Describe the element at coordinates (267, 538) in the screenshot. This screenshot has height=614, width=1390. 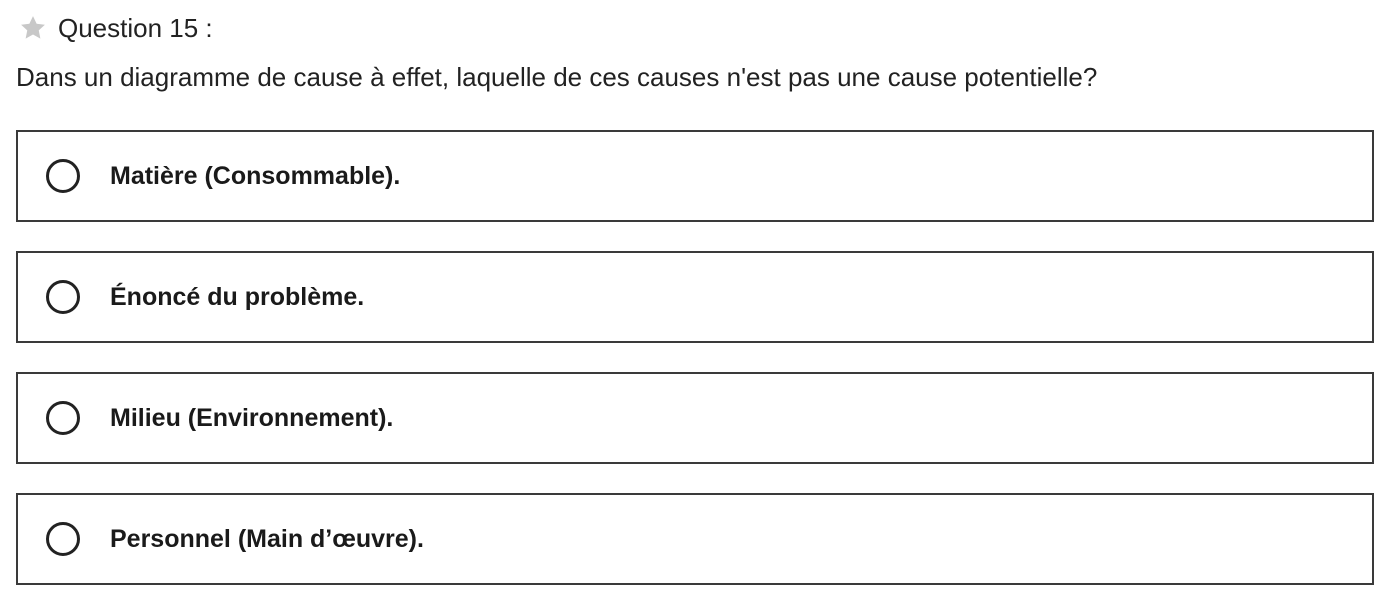
I see `answer-option-label: Personnel (Main d’œuvre).` at that location.